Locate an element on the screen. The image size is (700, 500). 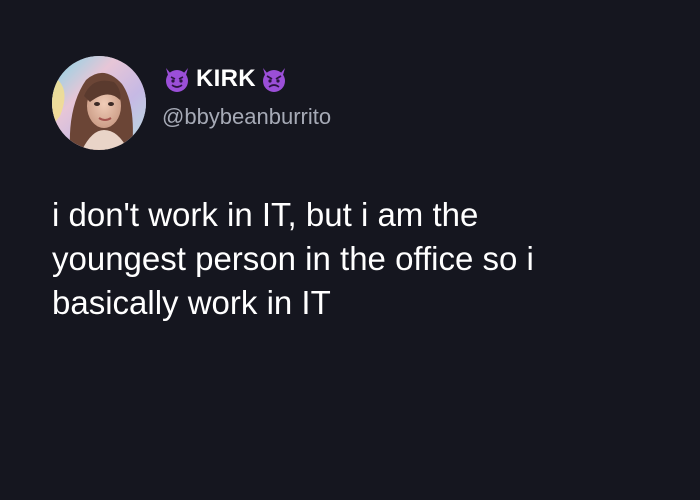
angry-imp-icon is located at coordinates (274, 79).